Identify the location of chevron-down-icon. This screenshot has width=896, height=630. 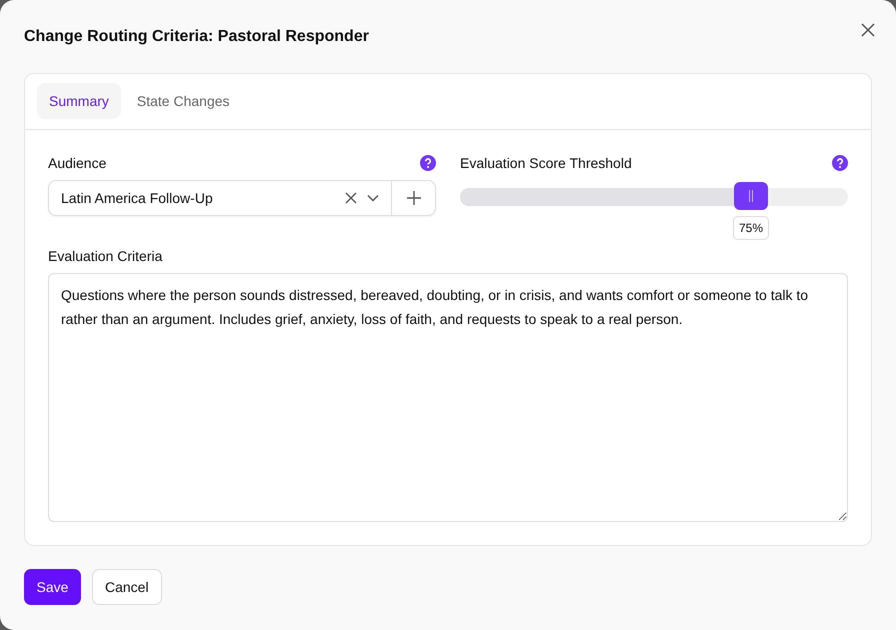
(373, 198).